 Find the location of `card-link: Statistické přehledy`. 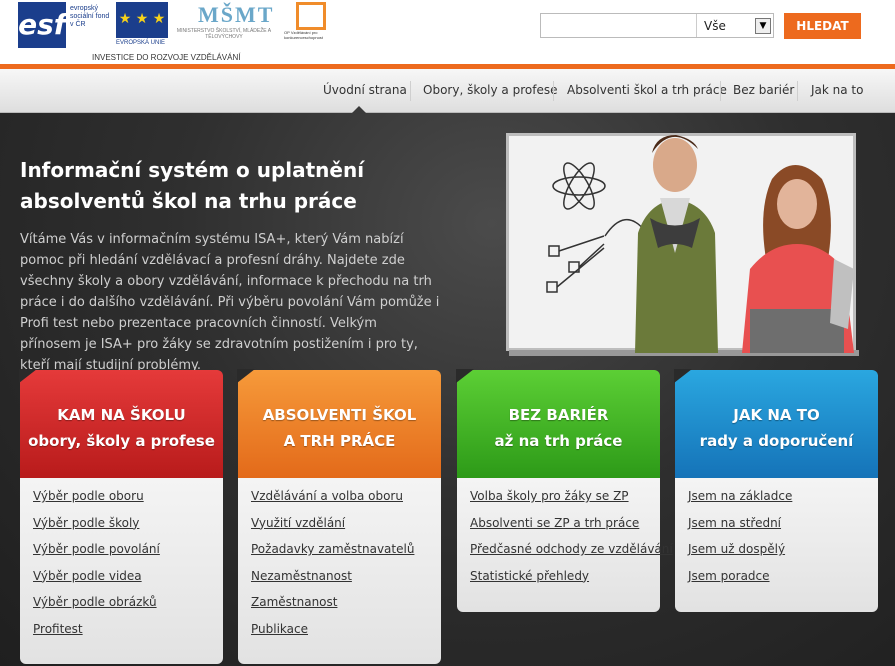

card-link: Statistické přehledy is located at coordinates (565, 581).